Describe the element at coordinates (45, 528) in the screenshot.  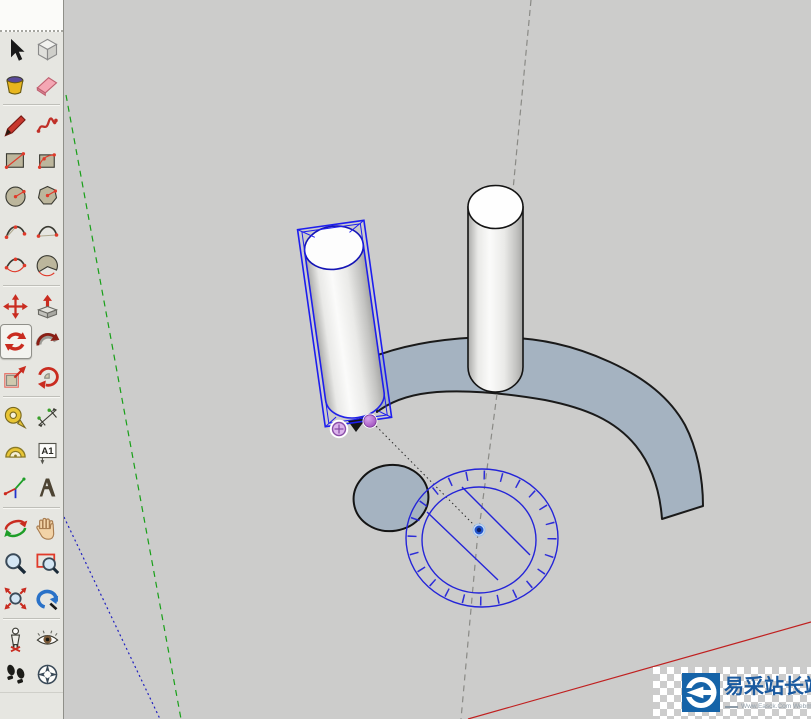
I see `pan-icon` at that location.